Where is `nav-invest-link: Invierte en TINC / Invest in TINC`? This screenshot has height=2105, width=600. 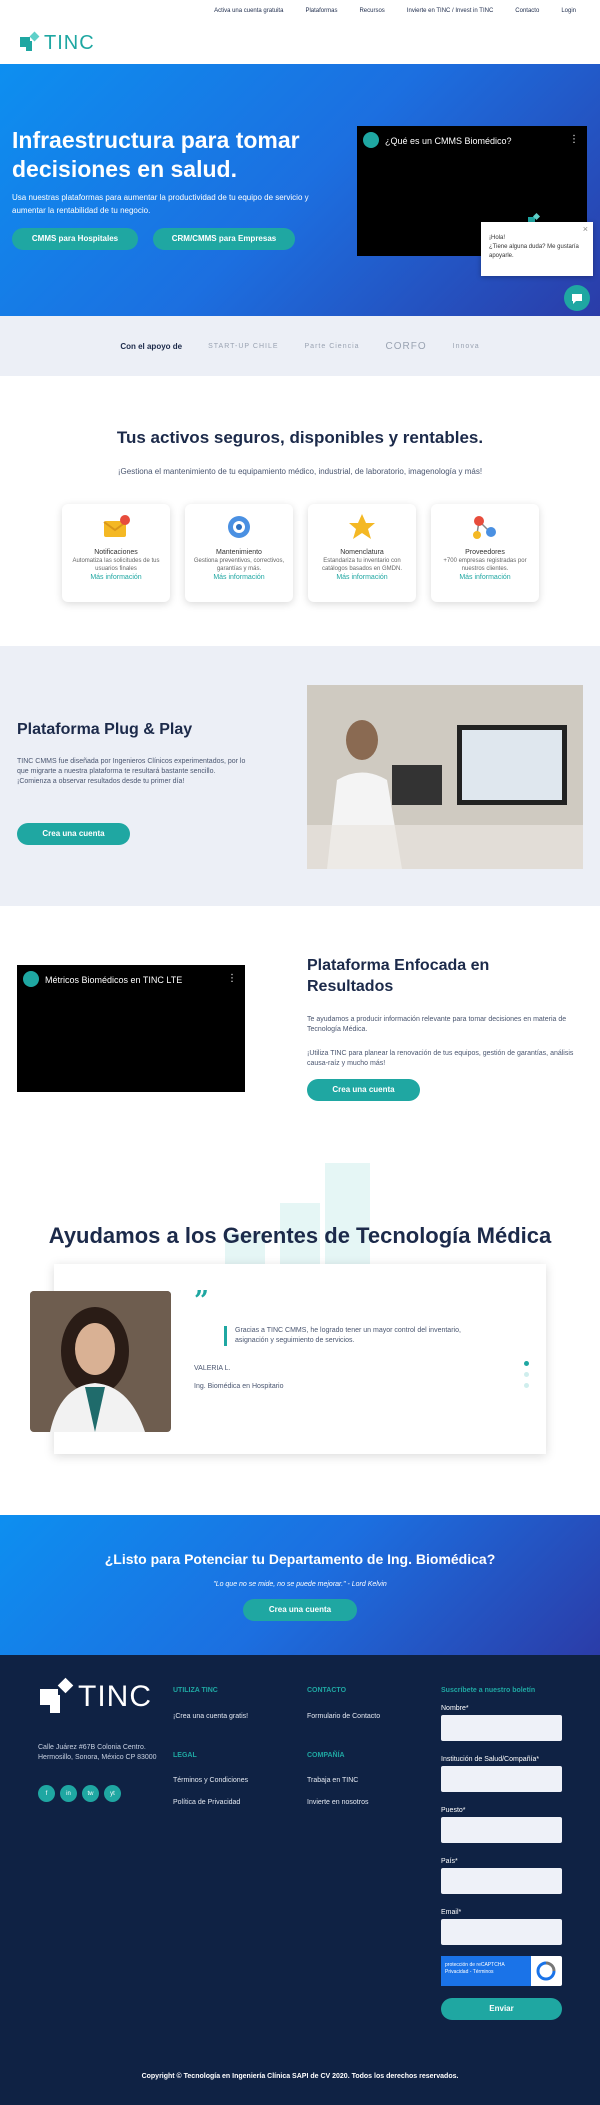 nav-invest-link: Invierte en TINC / Invest in TINC is located at coordinates (450, 11).